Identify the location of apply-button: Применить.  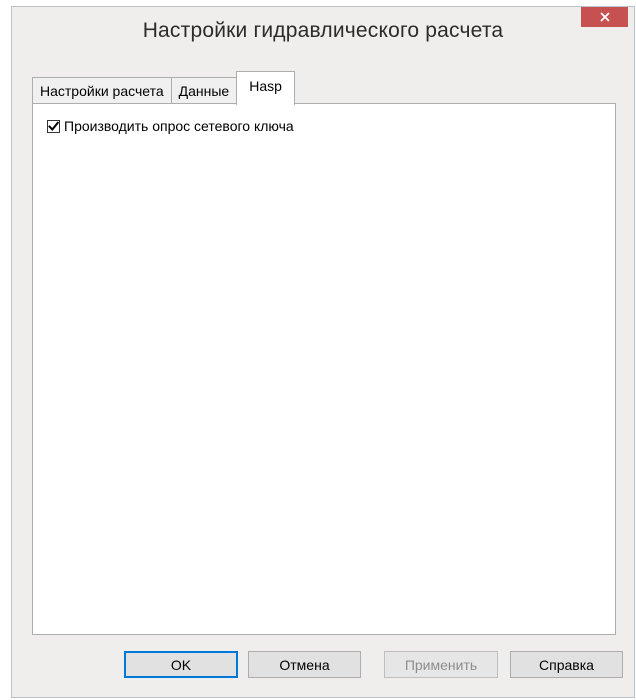
(441, 664).